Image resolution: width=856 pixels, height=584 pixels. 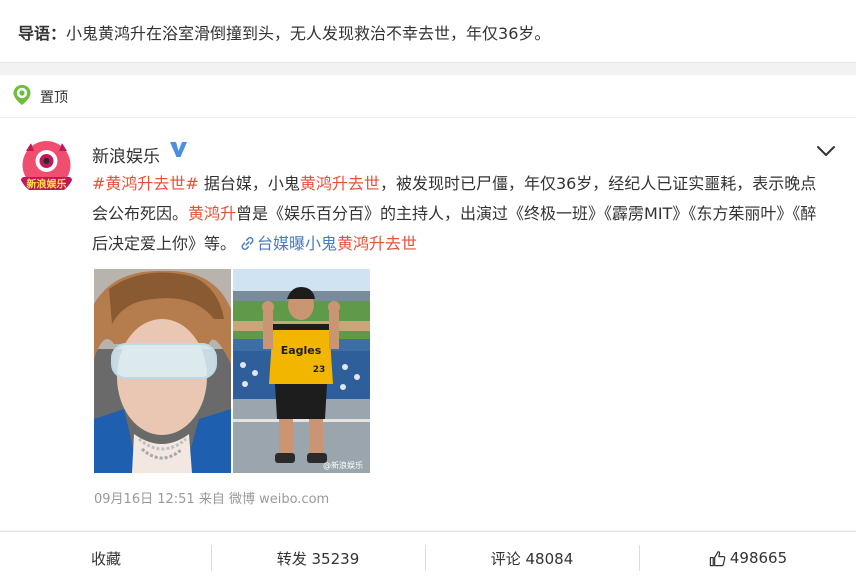 I want to click on post-photo-2: Eagles 23 @新浪娱乐, so click(x=301, y=371).